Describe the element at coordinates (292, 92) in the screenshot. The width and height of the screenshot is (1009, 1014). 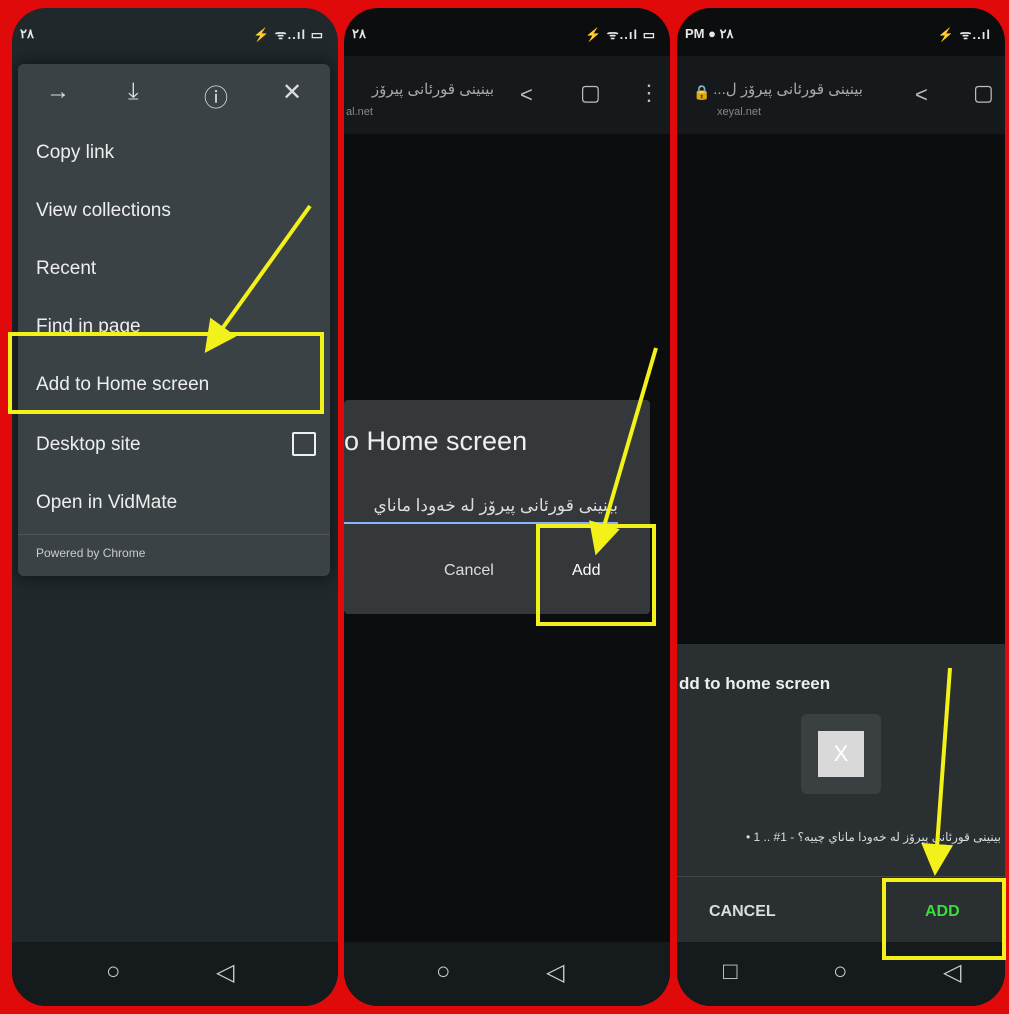
I see `close-icon: ✕` at that location.